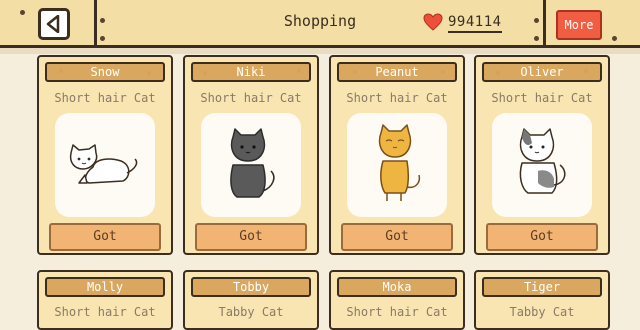 This screenshot has height=330, width=640. I want to click on cat-card: Moka Short hair Cat, so click(397, 300).